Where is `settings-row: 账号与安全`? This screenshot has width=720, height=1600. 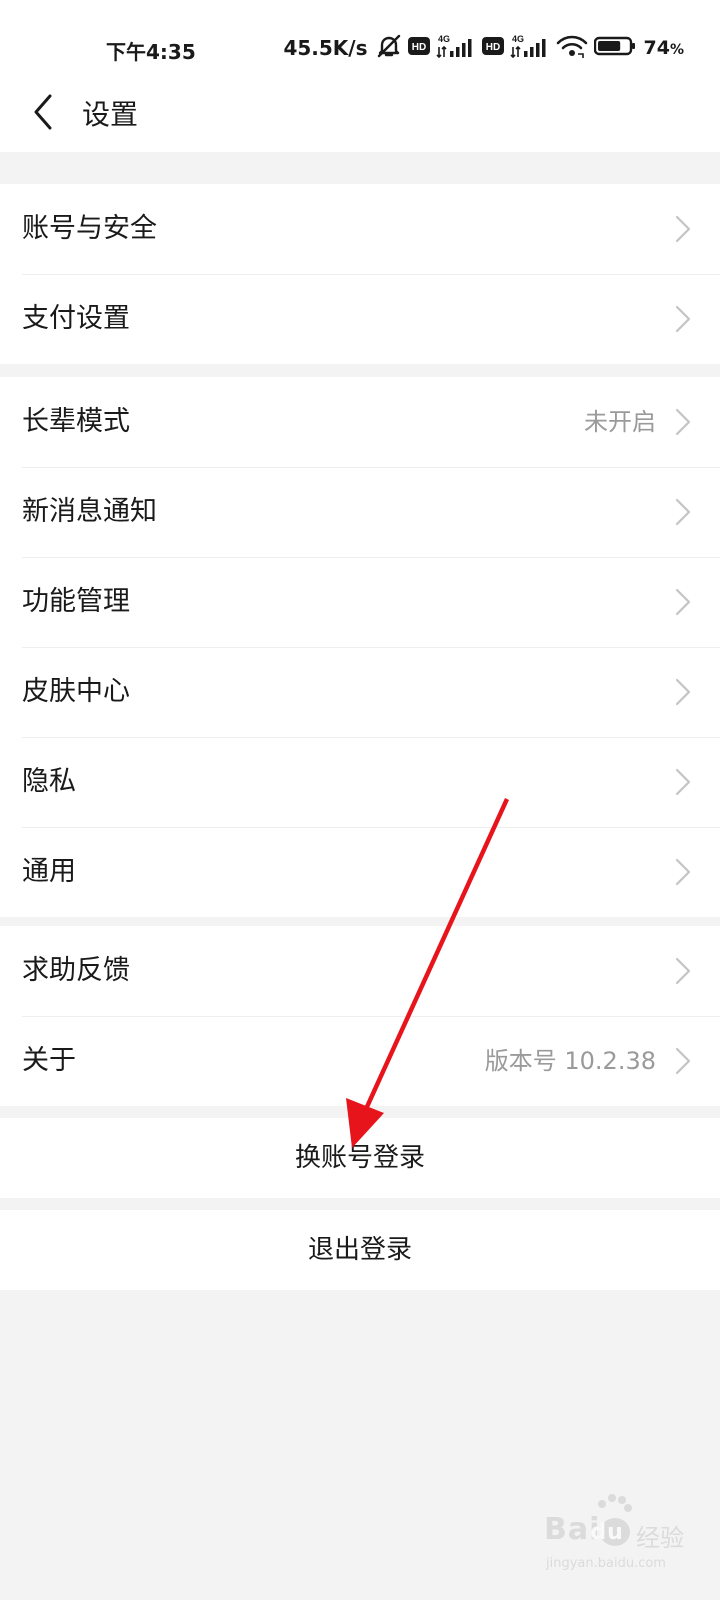 settings-row: 账号与安全 is located at coordinates (360, 229).